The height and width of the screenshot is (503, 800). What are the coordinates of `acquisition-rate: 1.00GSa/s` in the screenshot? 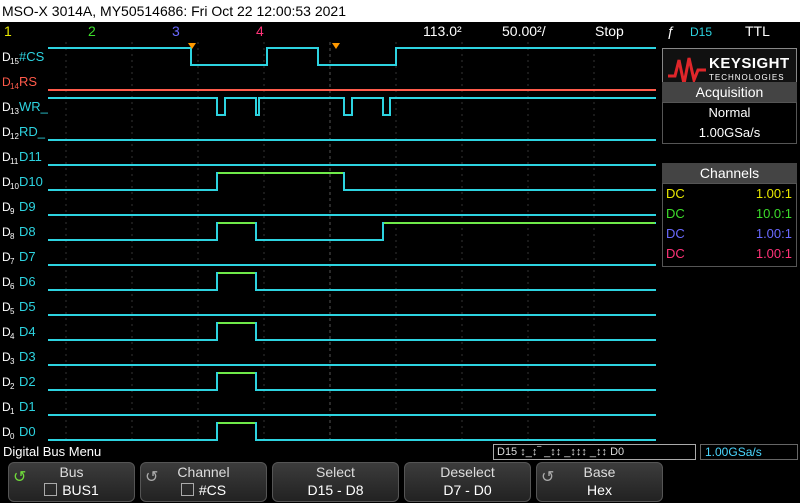 It's located at (729, 132).